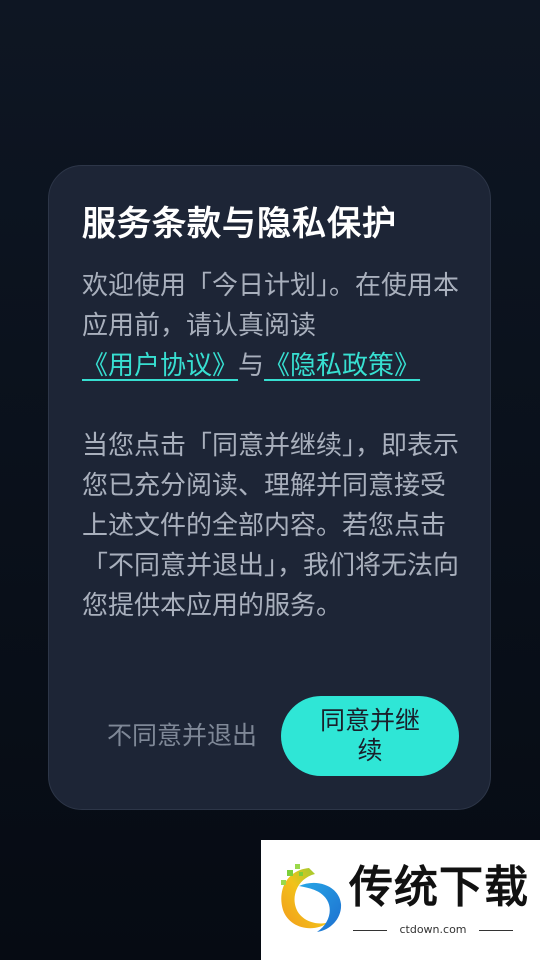  I want to click on watermark-banner: 传统下载 ctdown.com, so click(400, 900).